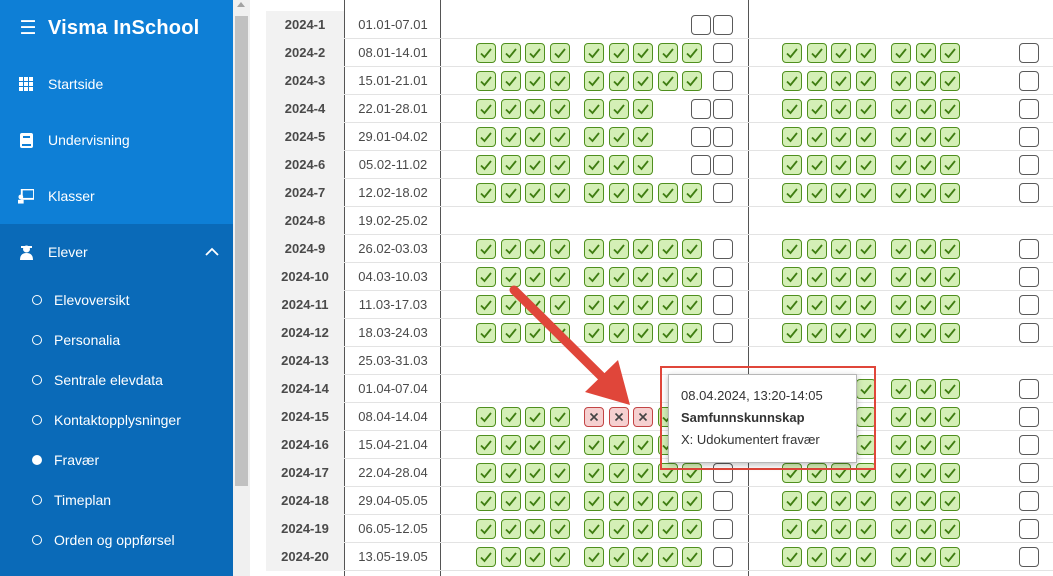  What do you see at coordinates (241, 288) in the screenshot?
I see `sidebar-scrollbar` at bounding box center [241, 288].